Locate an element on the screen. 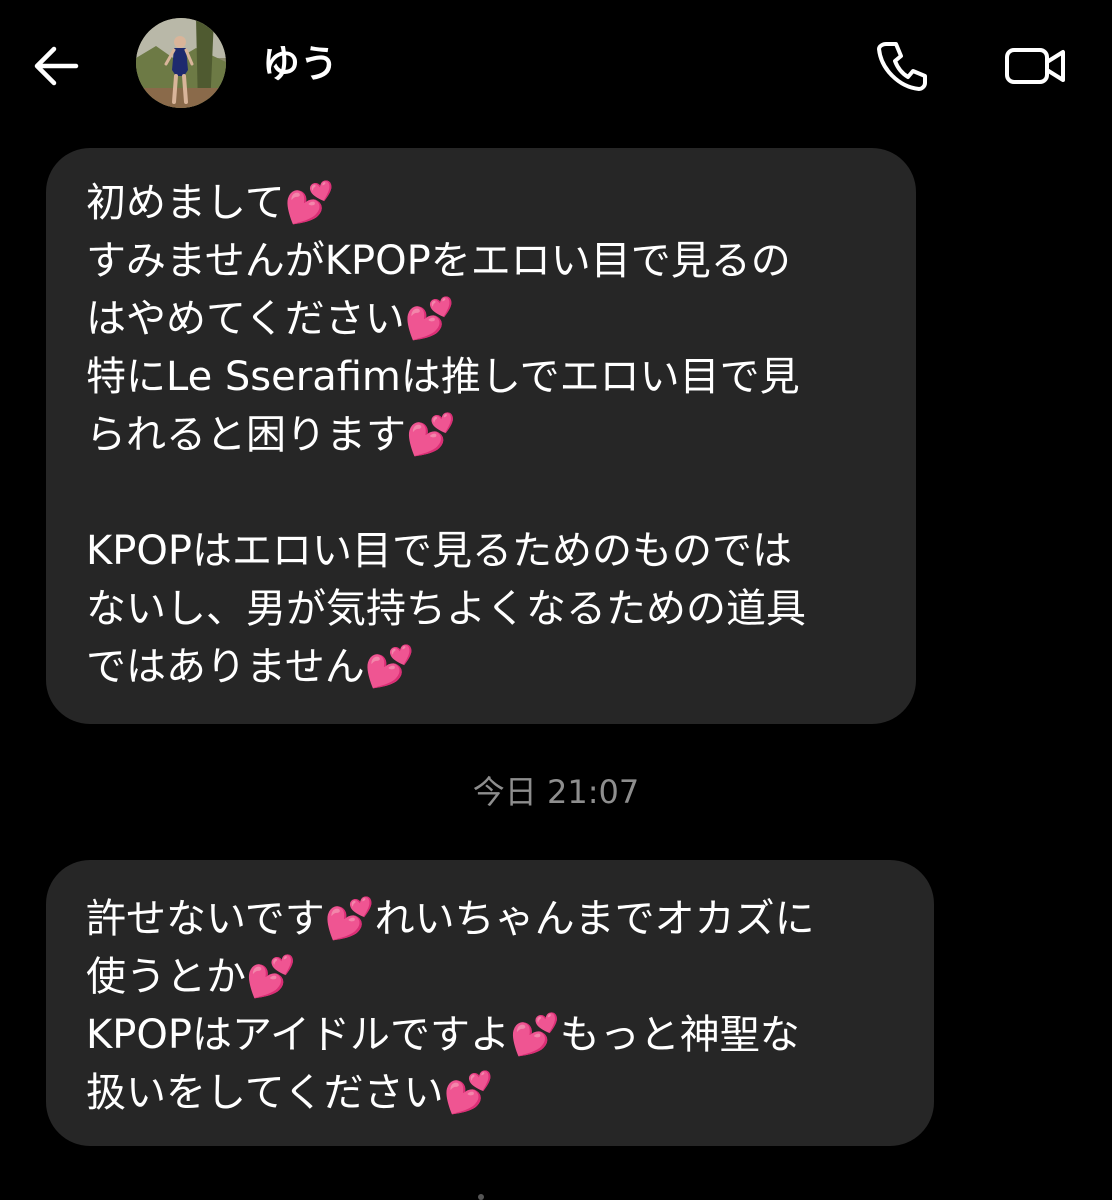 This screenshot has width=1112, height=1200. contact-name: ゆう is located at coordinates (300, 64).